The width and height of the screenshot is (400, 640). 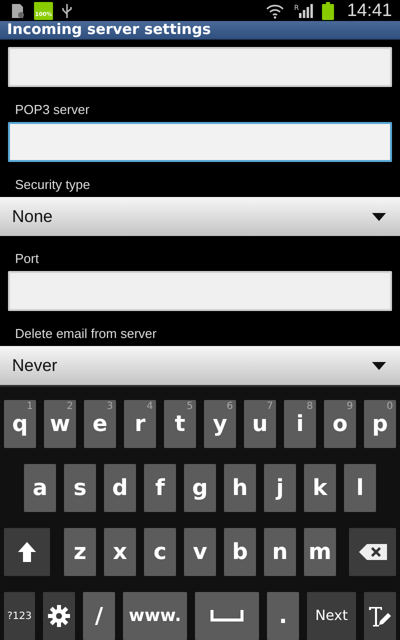 What do you see at coordinates (155, 616) in the screenshot?
I see `www-key: www.` at bounding box center [155, 616].